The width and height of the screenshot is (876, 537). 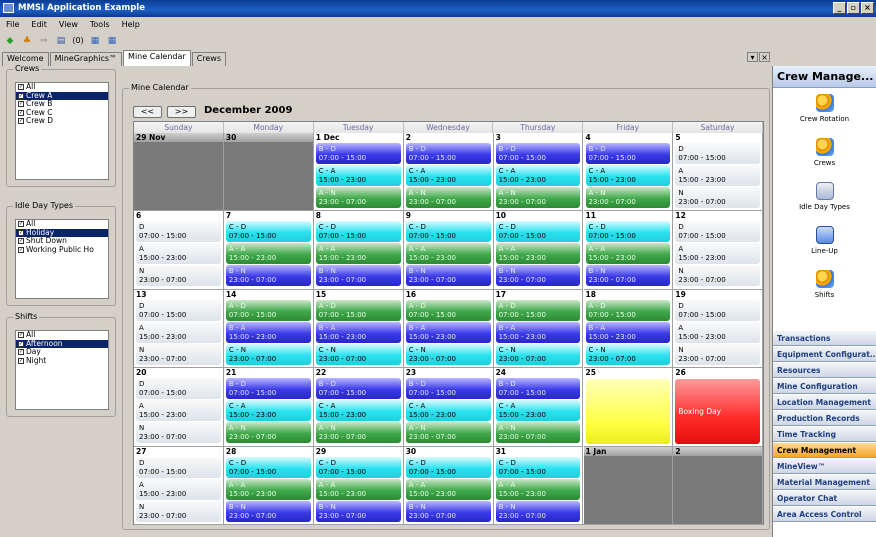 What do you see at coordinates (824, 289) in the screenshot?
I see `nav-icon-shifts: Shifts` at bounding box center [824, 289].